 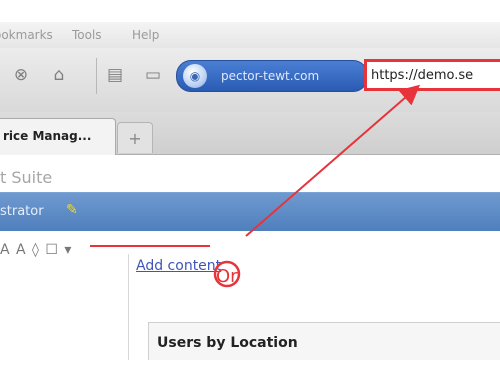 What do you see at coordinates (128, 307) in the screenshot?
I see `column-divider` at bounding box center [128, 307].